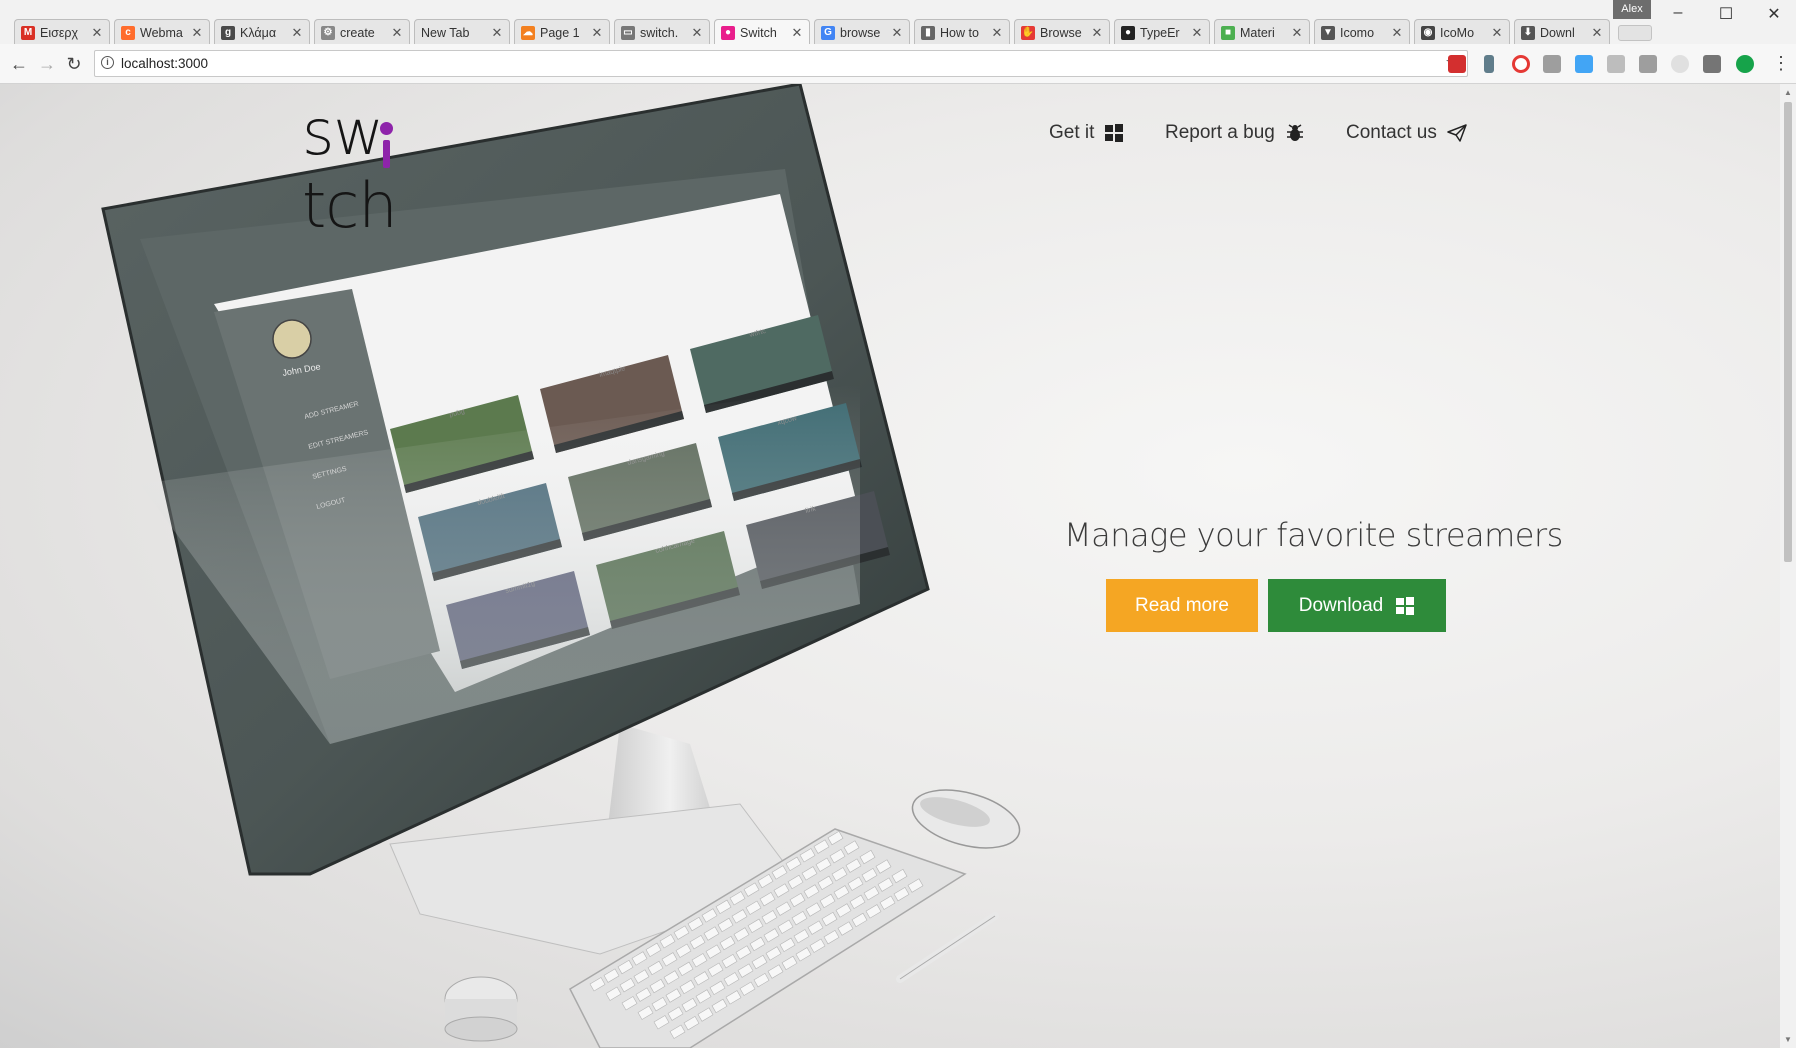  I want to click on stylus-pen-edge, so click(947, 947).